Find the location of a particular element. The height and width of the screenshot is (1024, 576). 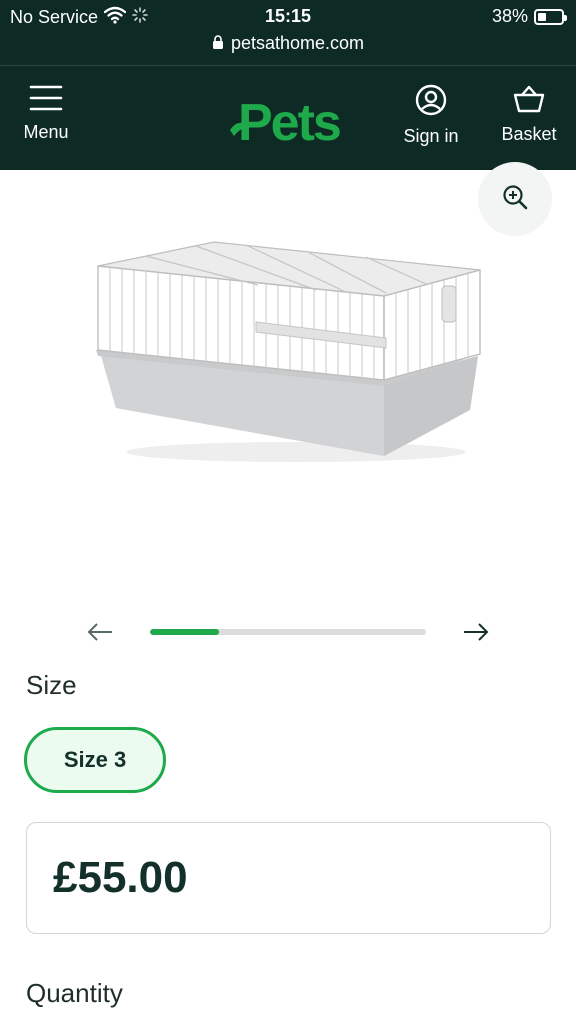

zoom-button is located at coordinates (515, 199).